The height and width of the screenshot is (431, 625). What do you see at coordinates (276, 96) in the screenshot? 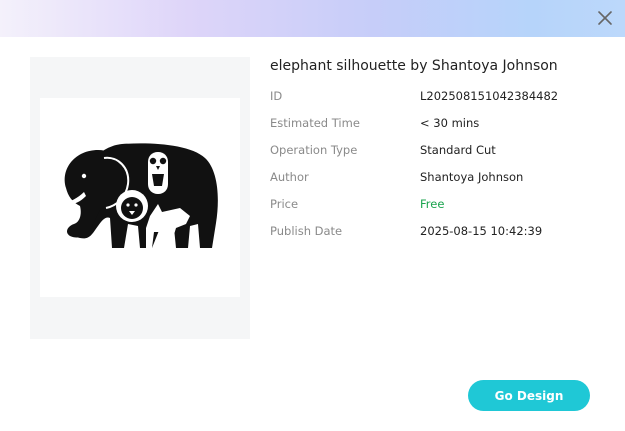
I see `detail-label: ID` at bounding box center [276, 96].